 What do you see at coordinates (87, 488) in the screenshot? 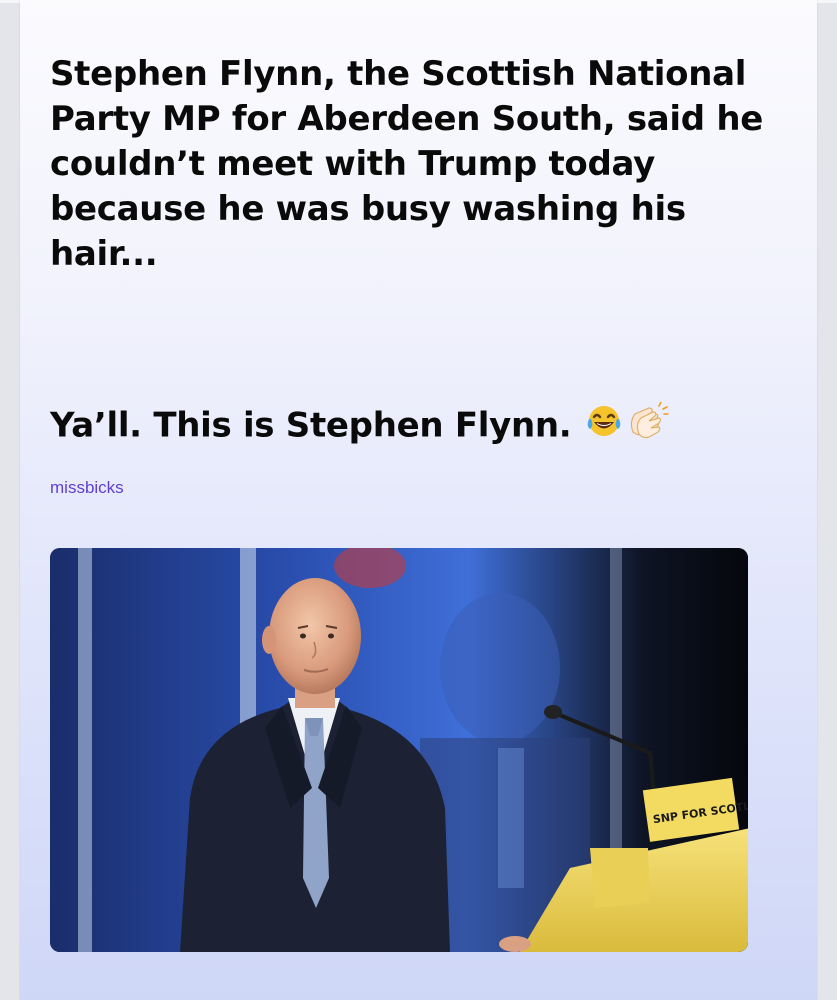
I see `author-username-link: missbicks` at bounding box center [87, 488].